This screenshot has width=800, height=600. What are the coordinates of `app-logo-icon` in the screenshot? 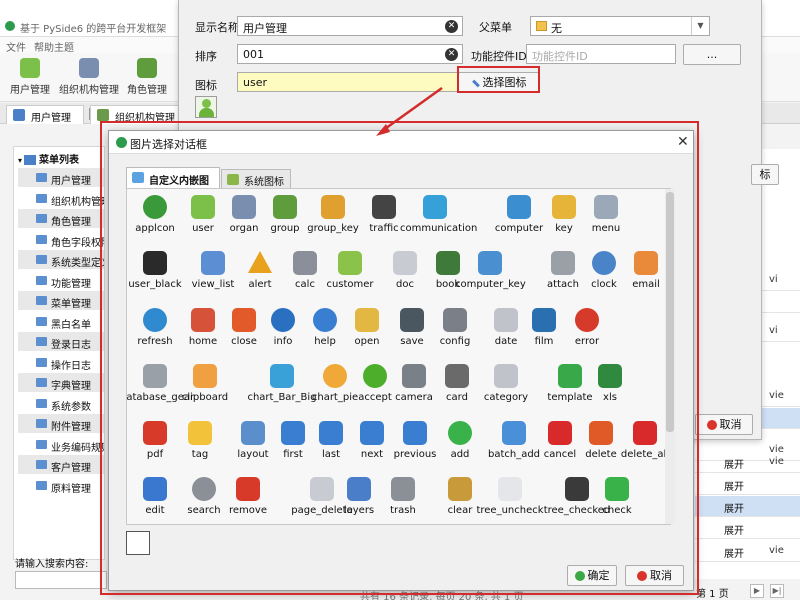 It's located at (10, 26).